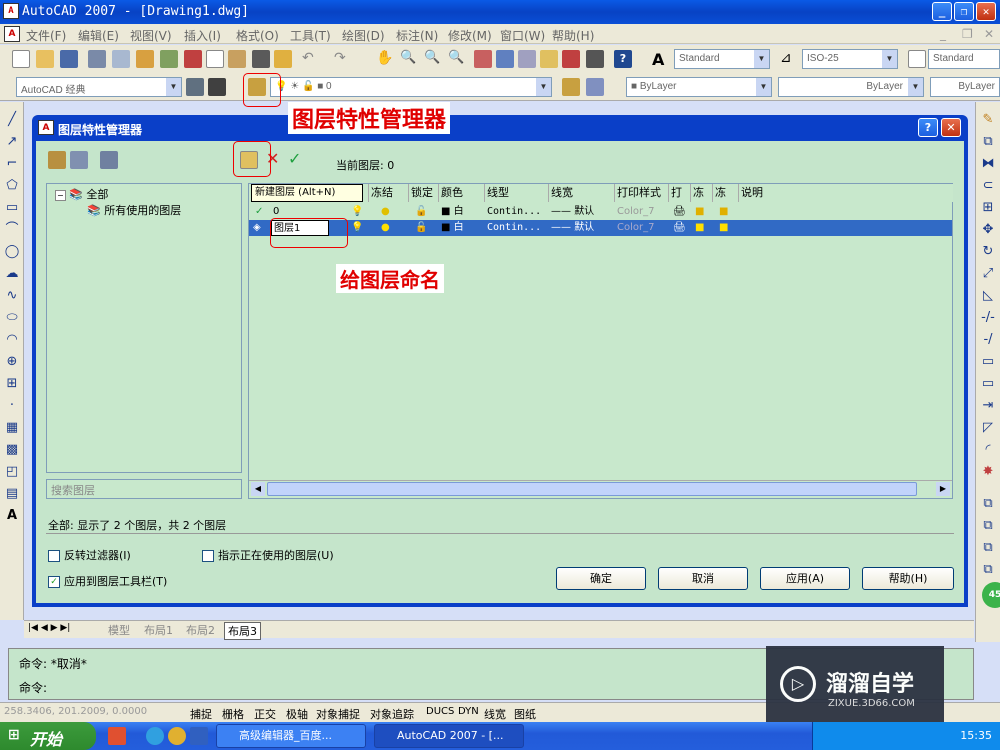 Image resolution: width=1000 pixels, height=750 pixels. I want to click on tab-model: 模型, so click(119, 630).